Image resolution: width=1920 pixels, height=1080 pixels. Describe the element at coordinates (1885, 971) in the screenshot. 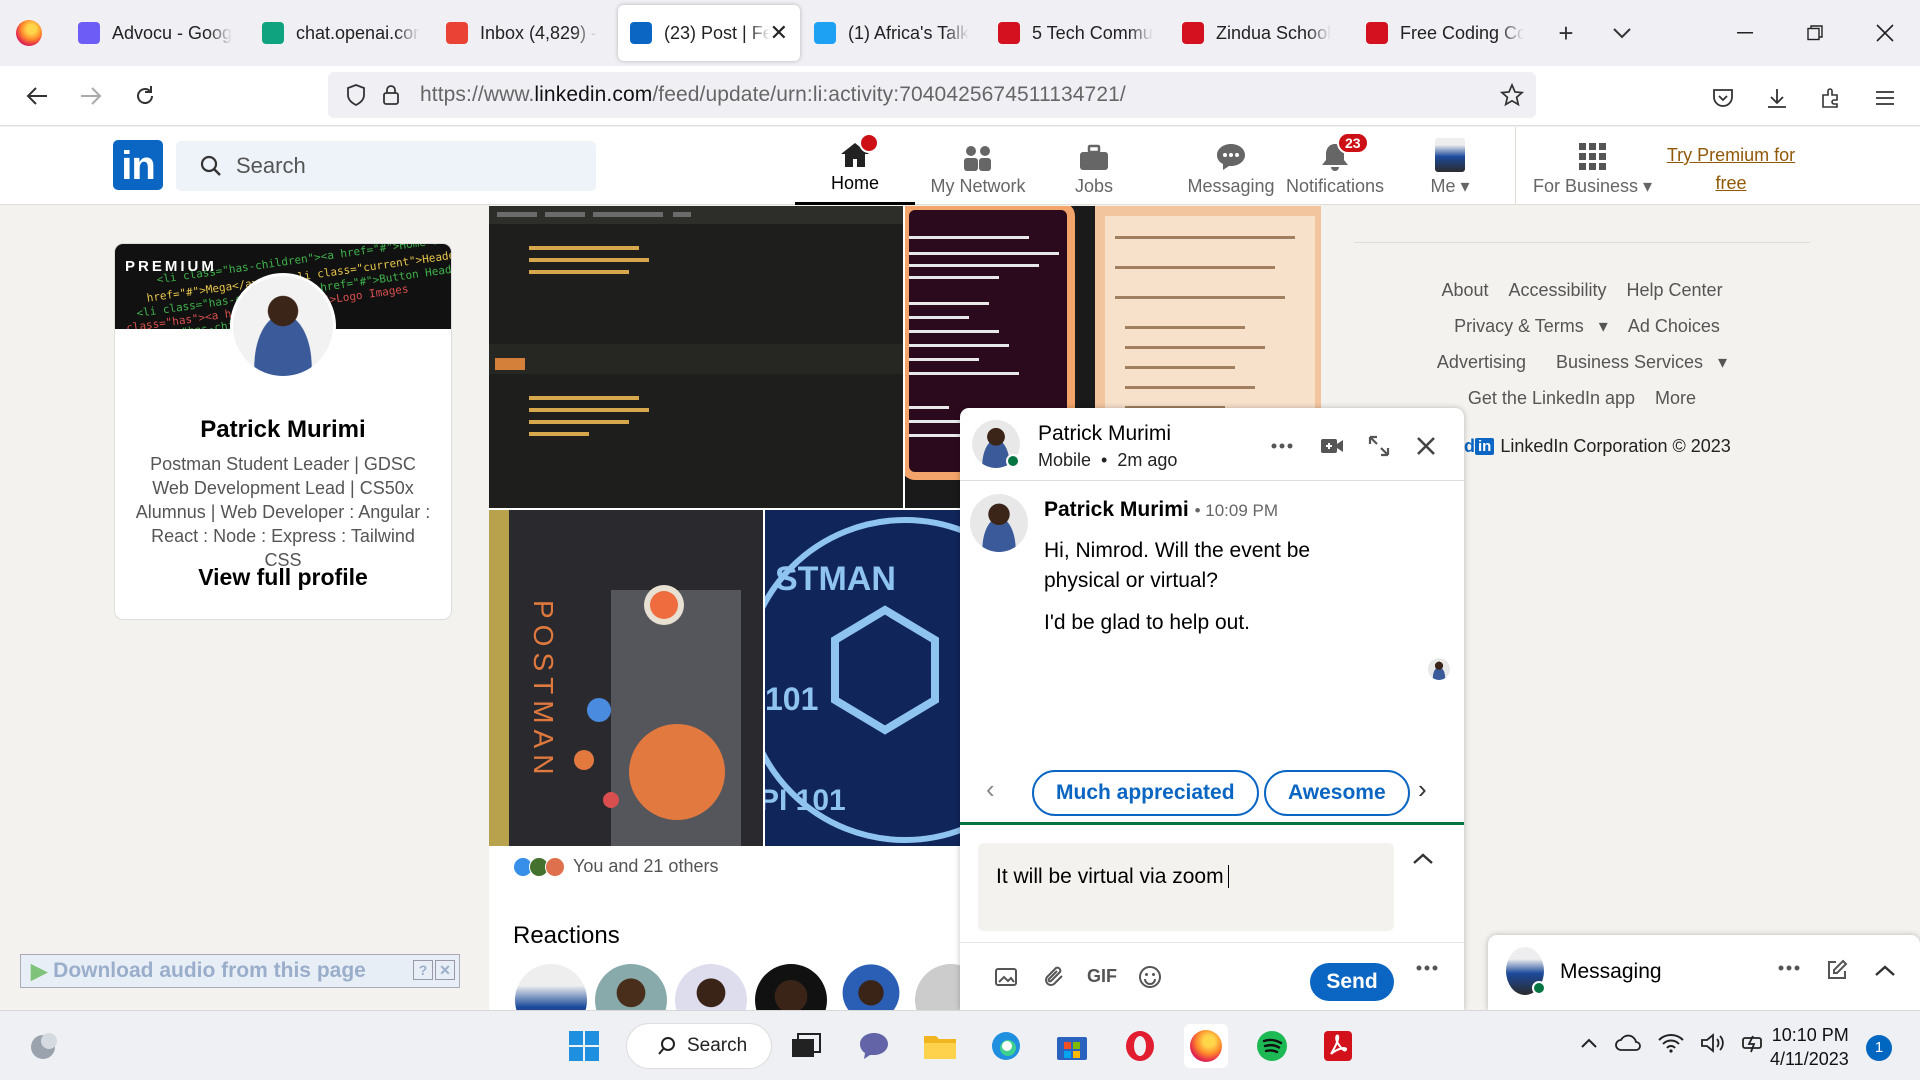

I see `messaging-expand-chevron-icon` at that location.